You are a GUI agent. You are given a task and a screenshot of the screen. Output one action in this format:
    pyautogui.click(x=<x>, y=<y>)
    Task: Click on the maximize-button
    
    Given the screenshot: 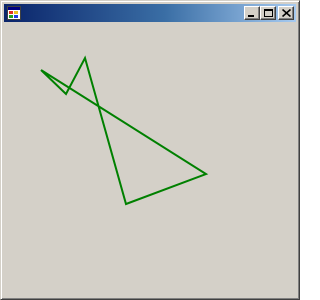 What is the action you would take?
    pyautogui.click(x=268, y=13)
    